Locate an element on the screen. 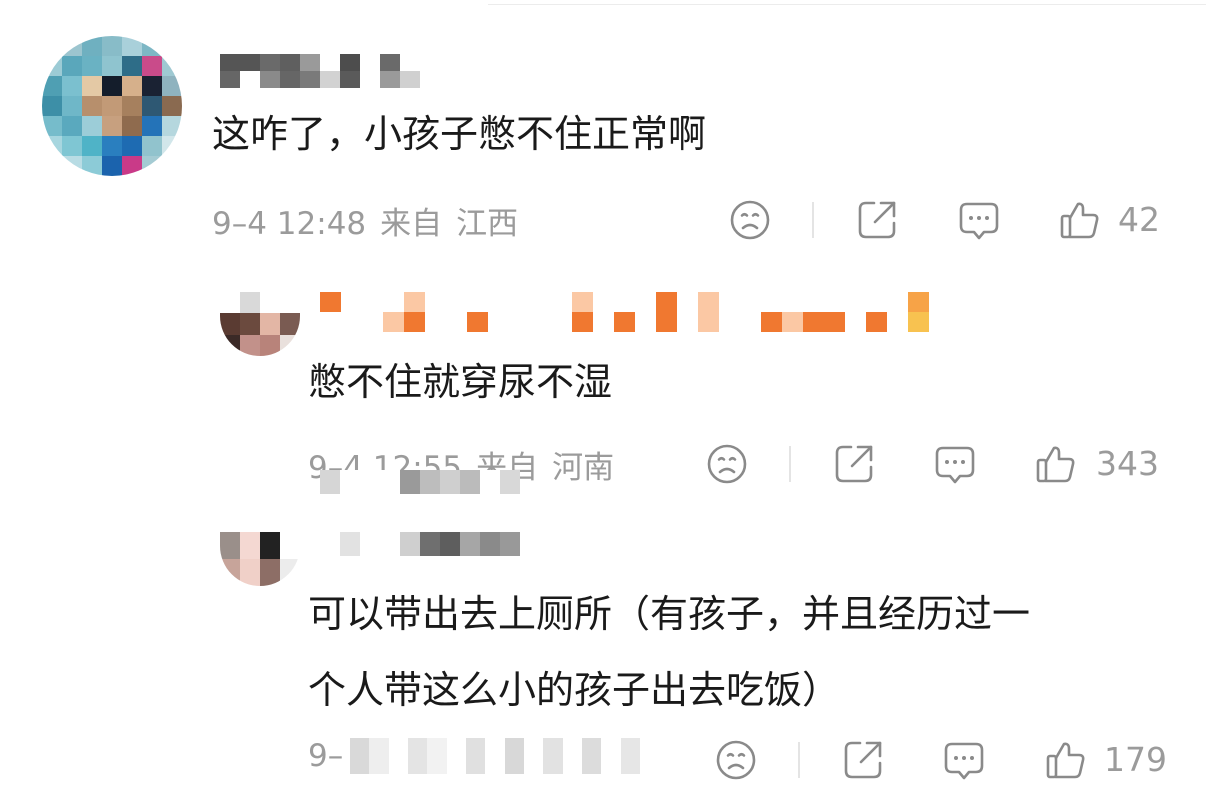  comment-text-line: 可以带出去上厕所（有孩子，并且经历过一 is located at coordinates (669, 614).